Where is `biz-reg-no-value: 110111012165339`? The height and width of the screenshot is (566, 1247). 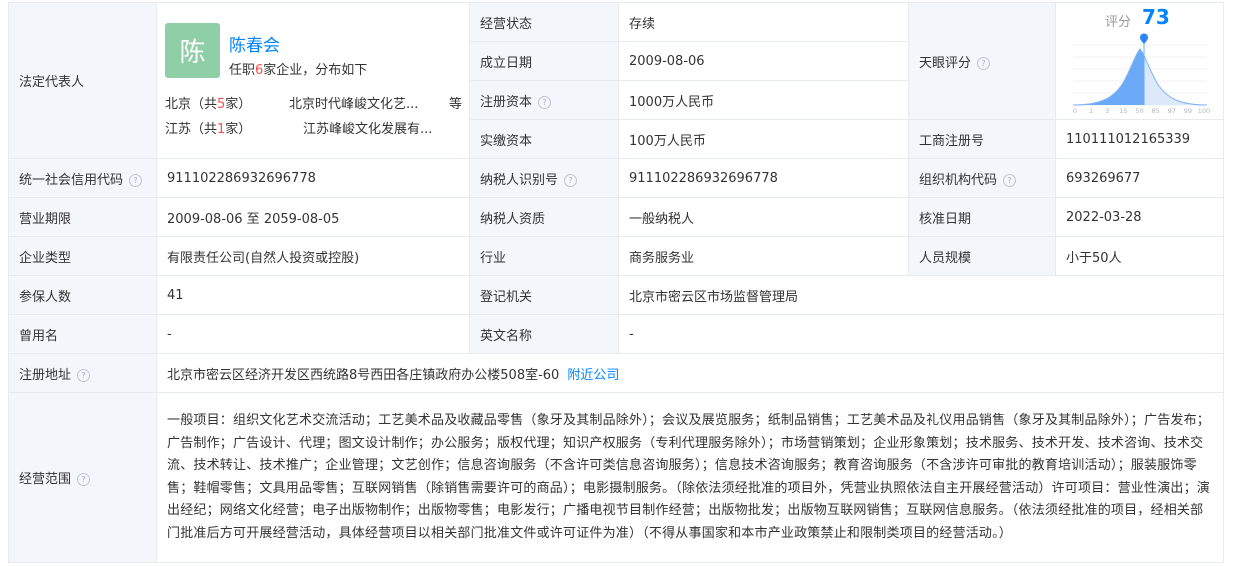
biz-reg-no-value: 110111012165339 is located at coordinates (1139, 139).